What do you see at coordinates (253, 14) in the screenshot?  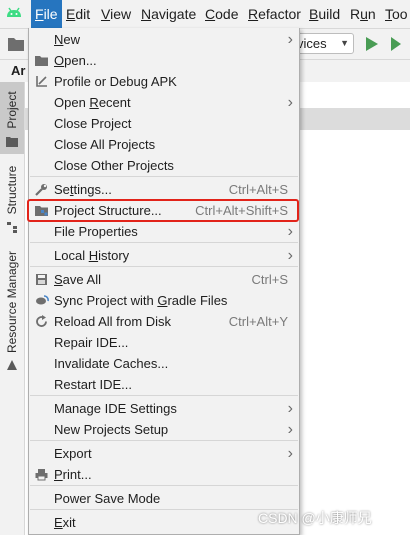 I see `menu-refactor-mnemonic: R` at bounding box center [253, 14].